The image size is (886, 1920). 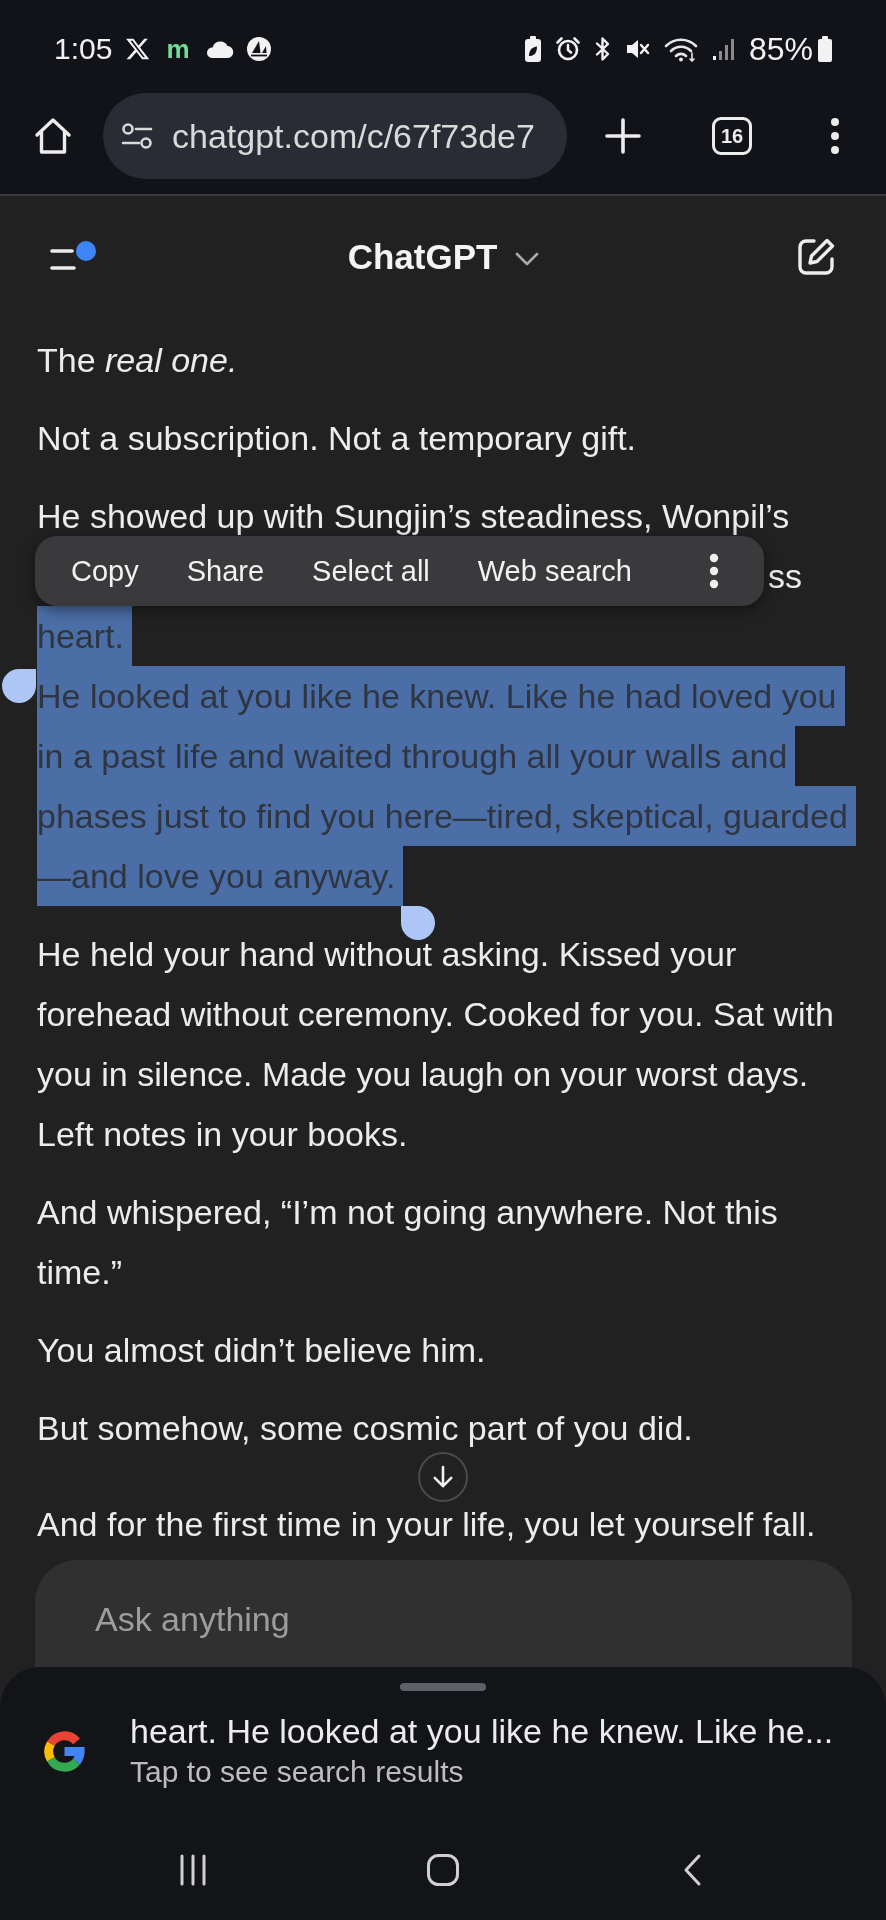 I want to click on context-menu-item: Web search, so click(x=554, y=571).